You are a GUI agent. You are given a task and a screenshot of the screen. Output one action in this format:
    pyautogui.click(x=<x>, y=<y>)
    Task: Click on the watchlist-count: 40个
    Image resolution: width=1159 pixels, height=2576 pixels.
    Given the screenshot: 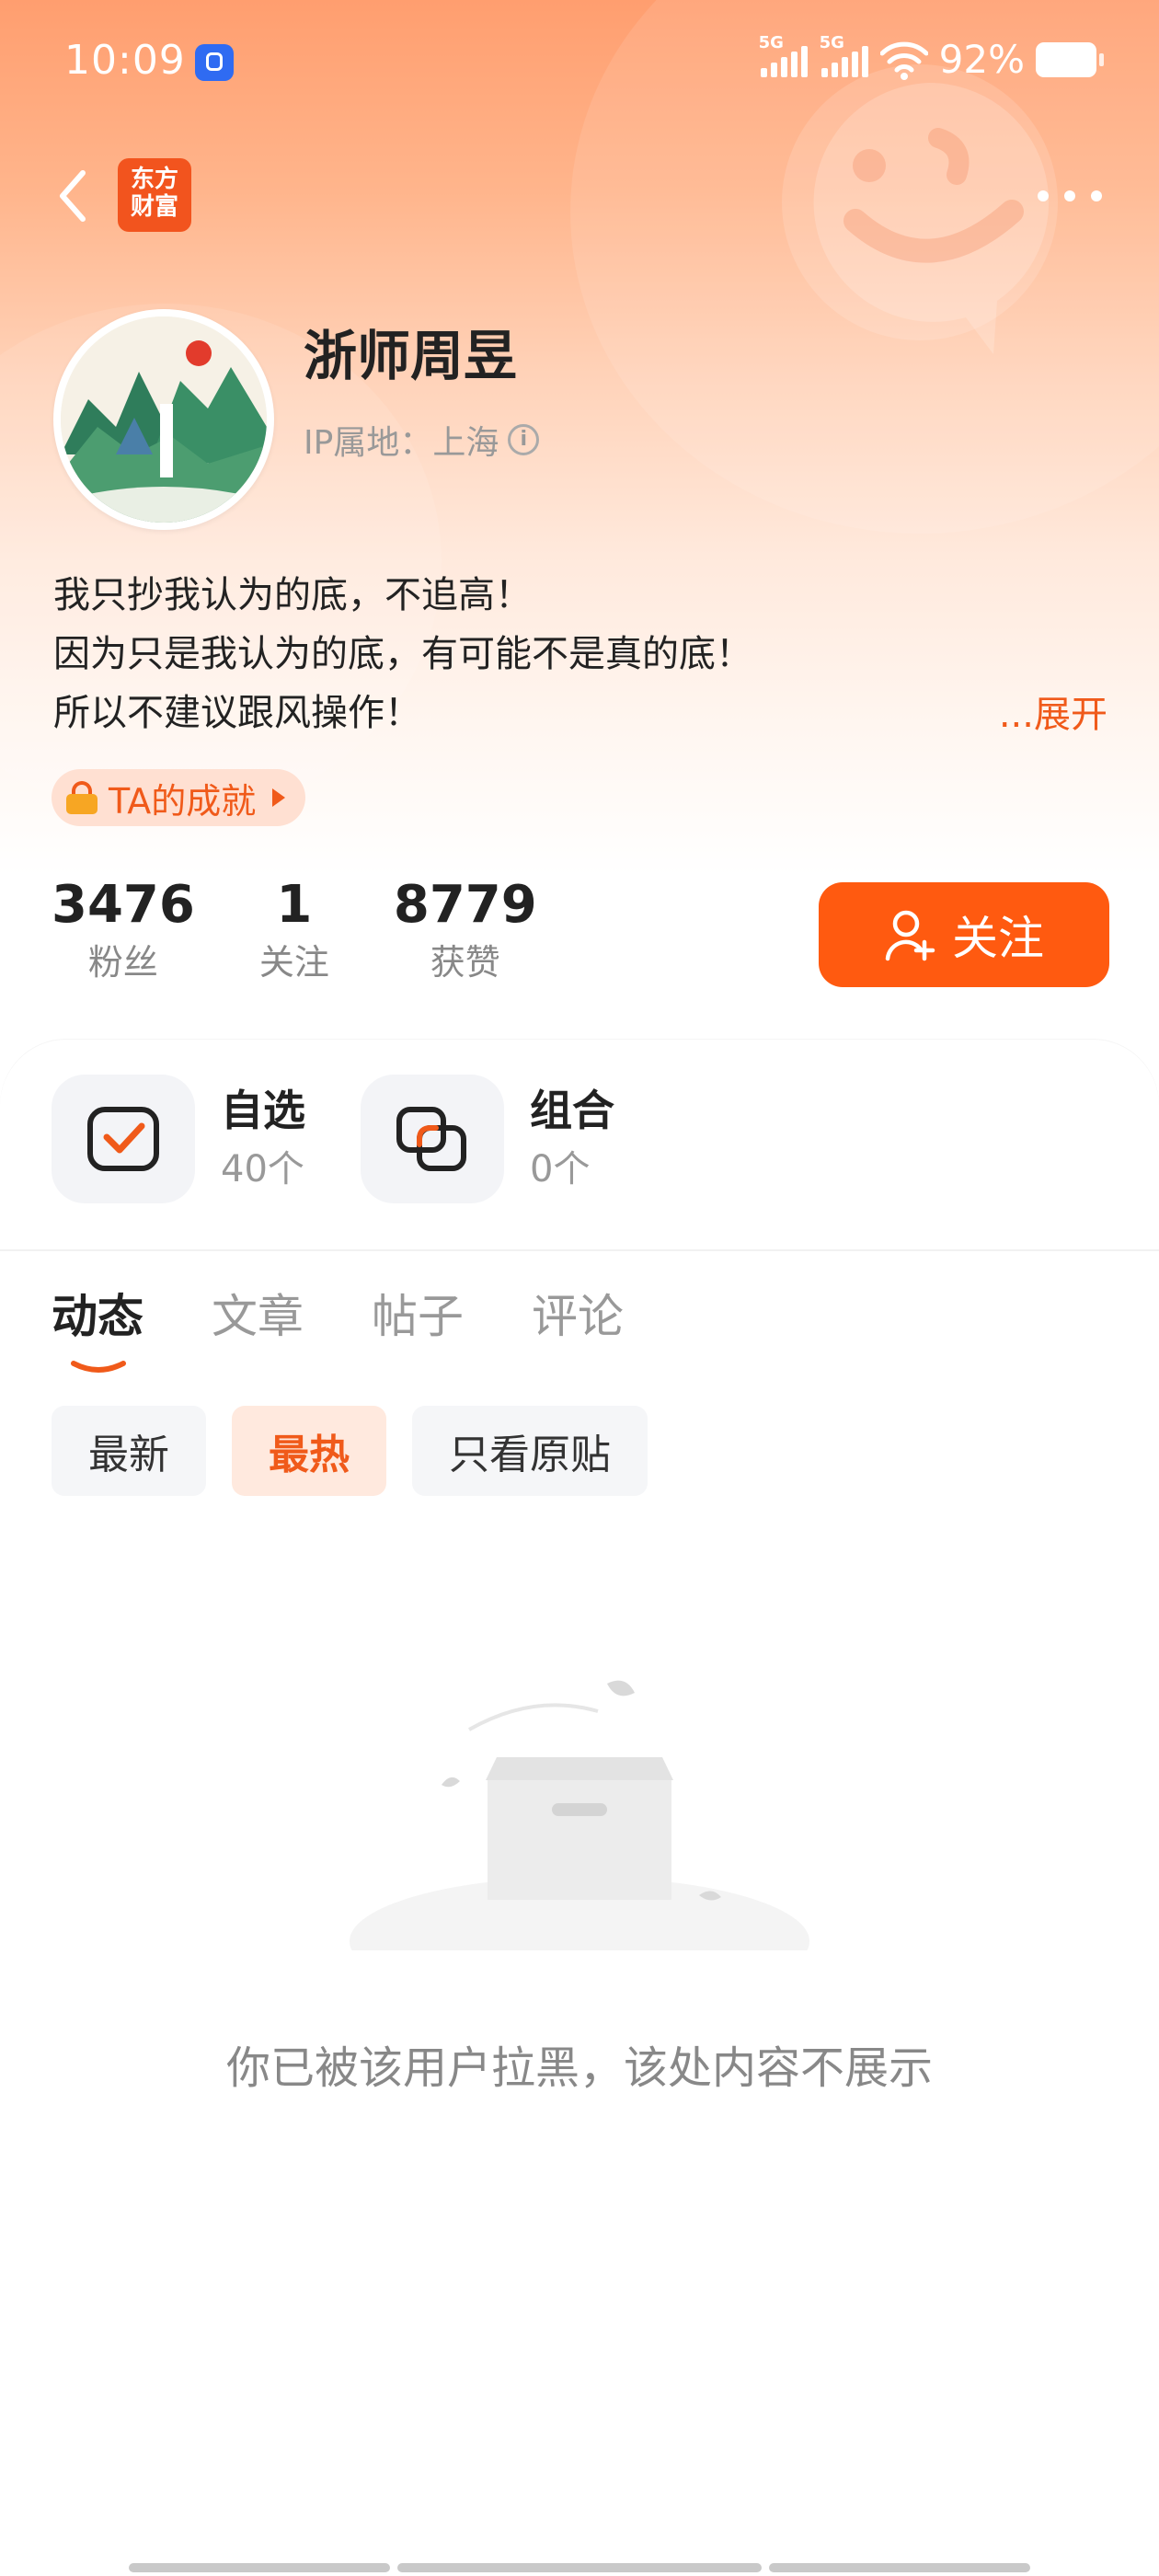 What is the action you would take?
    pyautogui.click(x=262, y=1169)
    